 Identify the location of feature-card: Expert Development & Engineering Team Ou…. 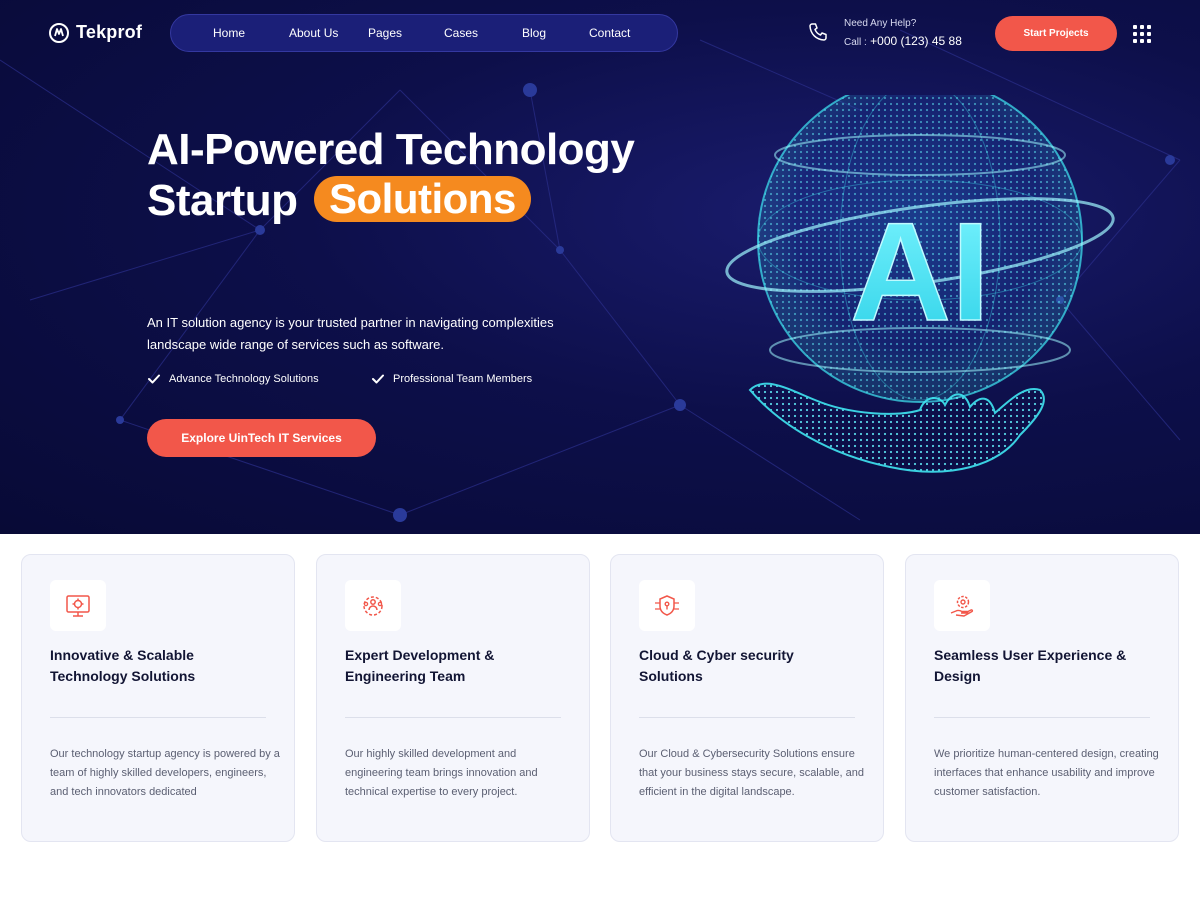
(453, 698).